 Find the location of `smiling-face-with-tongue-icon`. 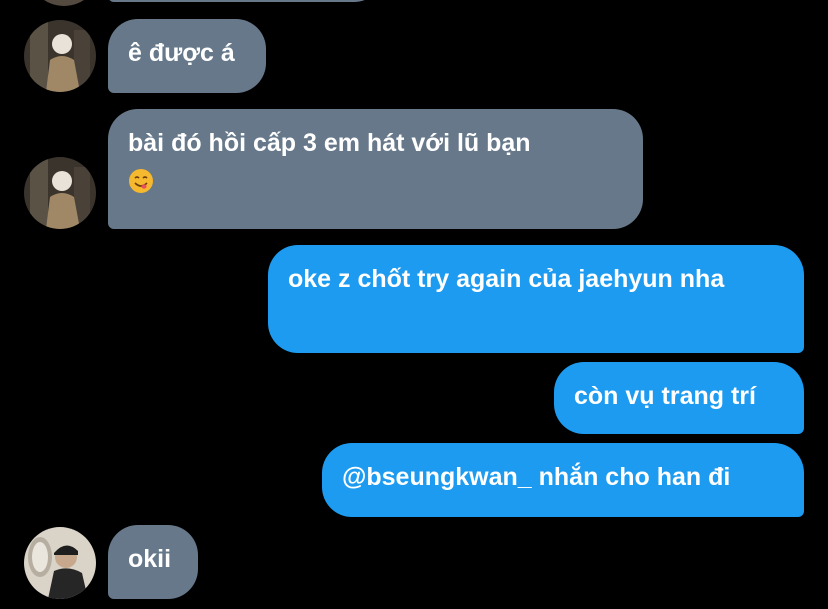

smiling-face-with-tongue-icon is located at coordinates (141, 181).